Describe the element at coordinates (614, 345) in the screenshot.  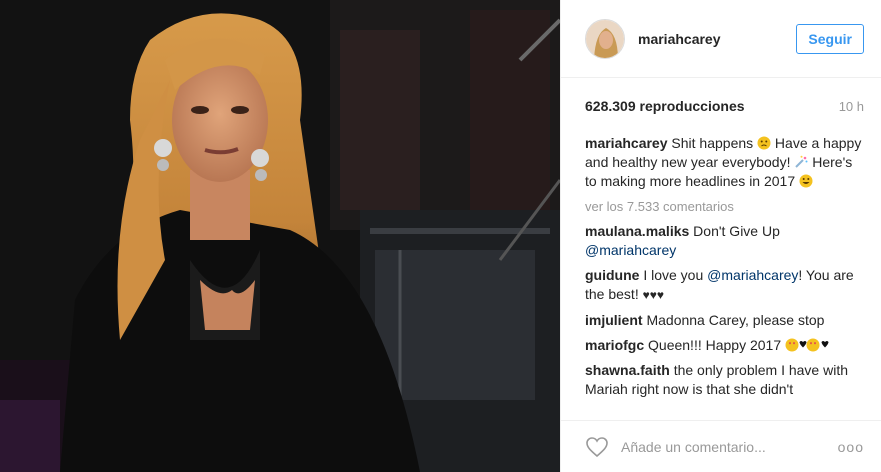
I see `comment-username: mariofgc` at that location.